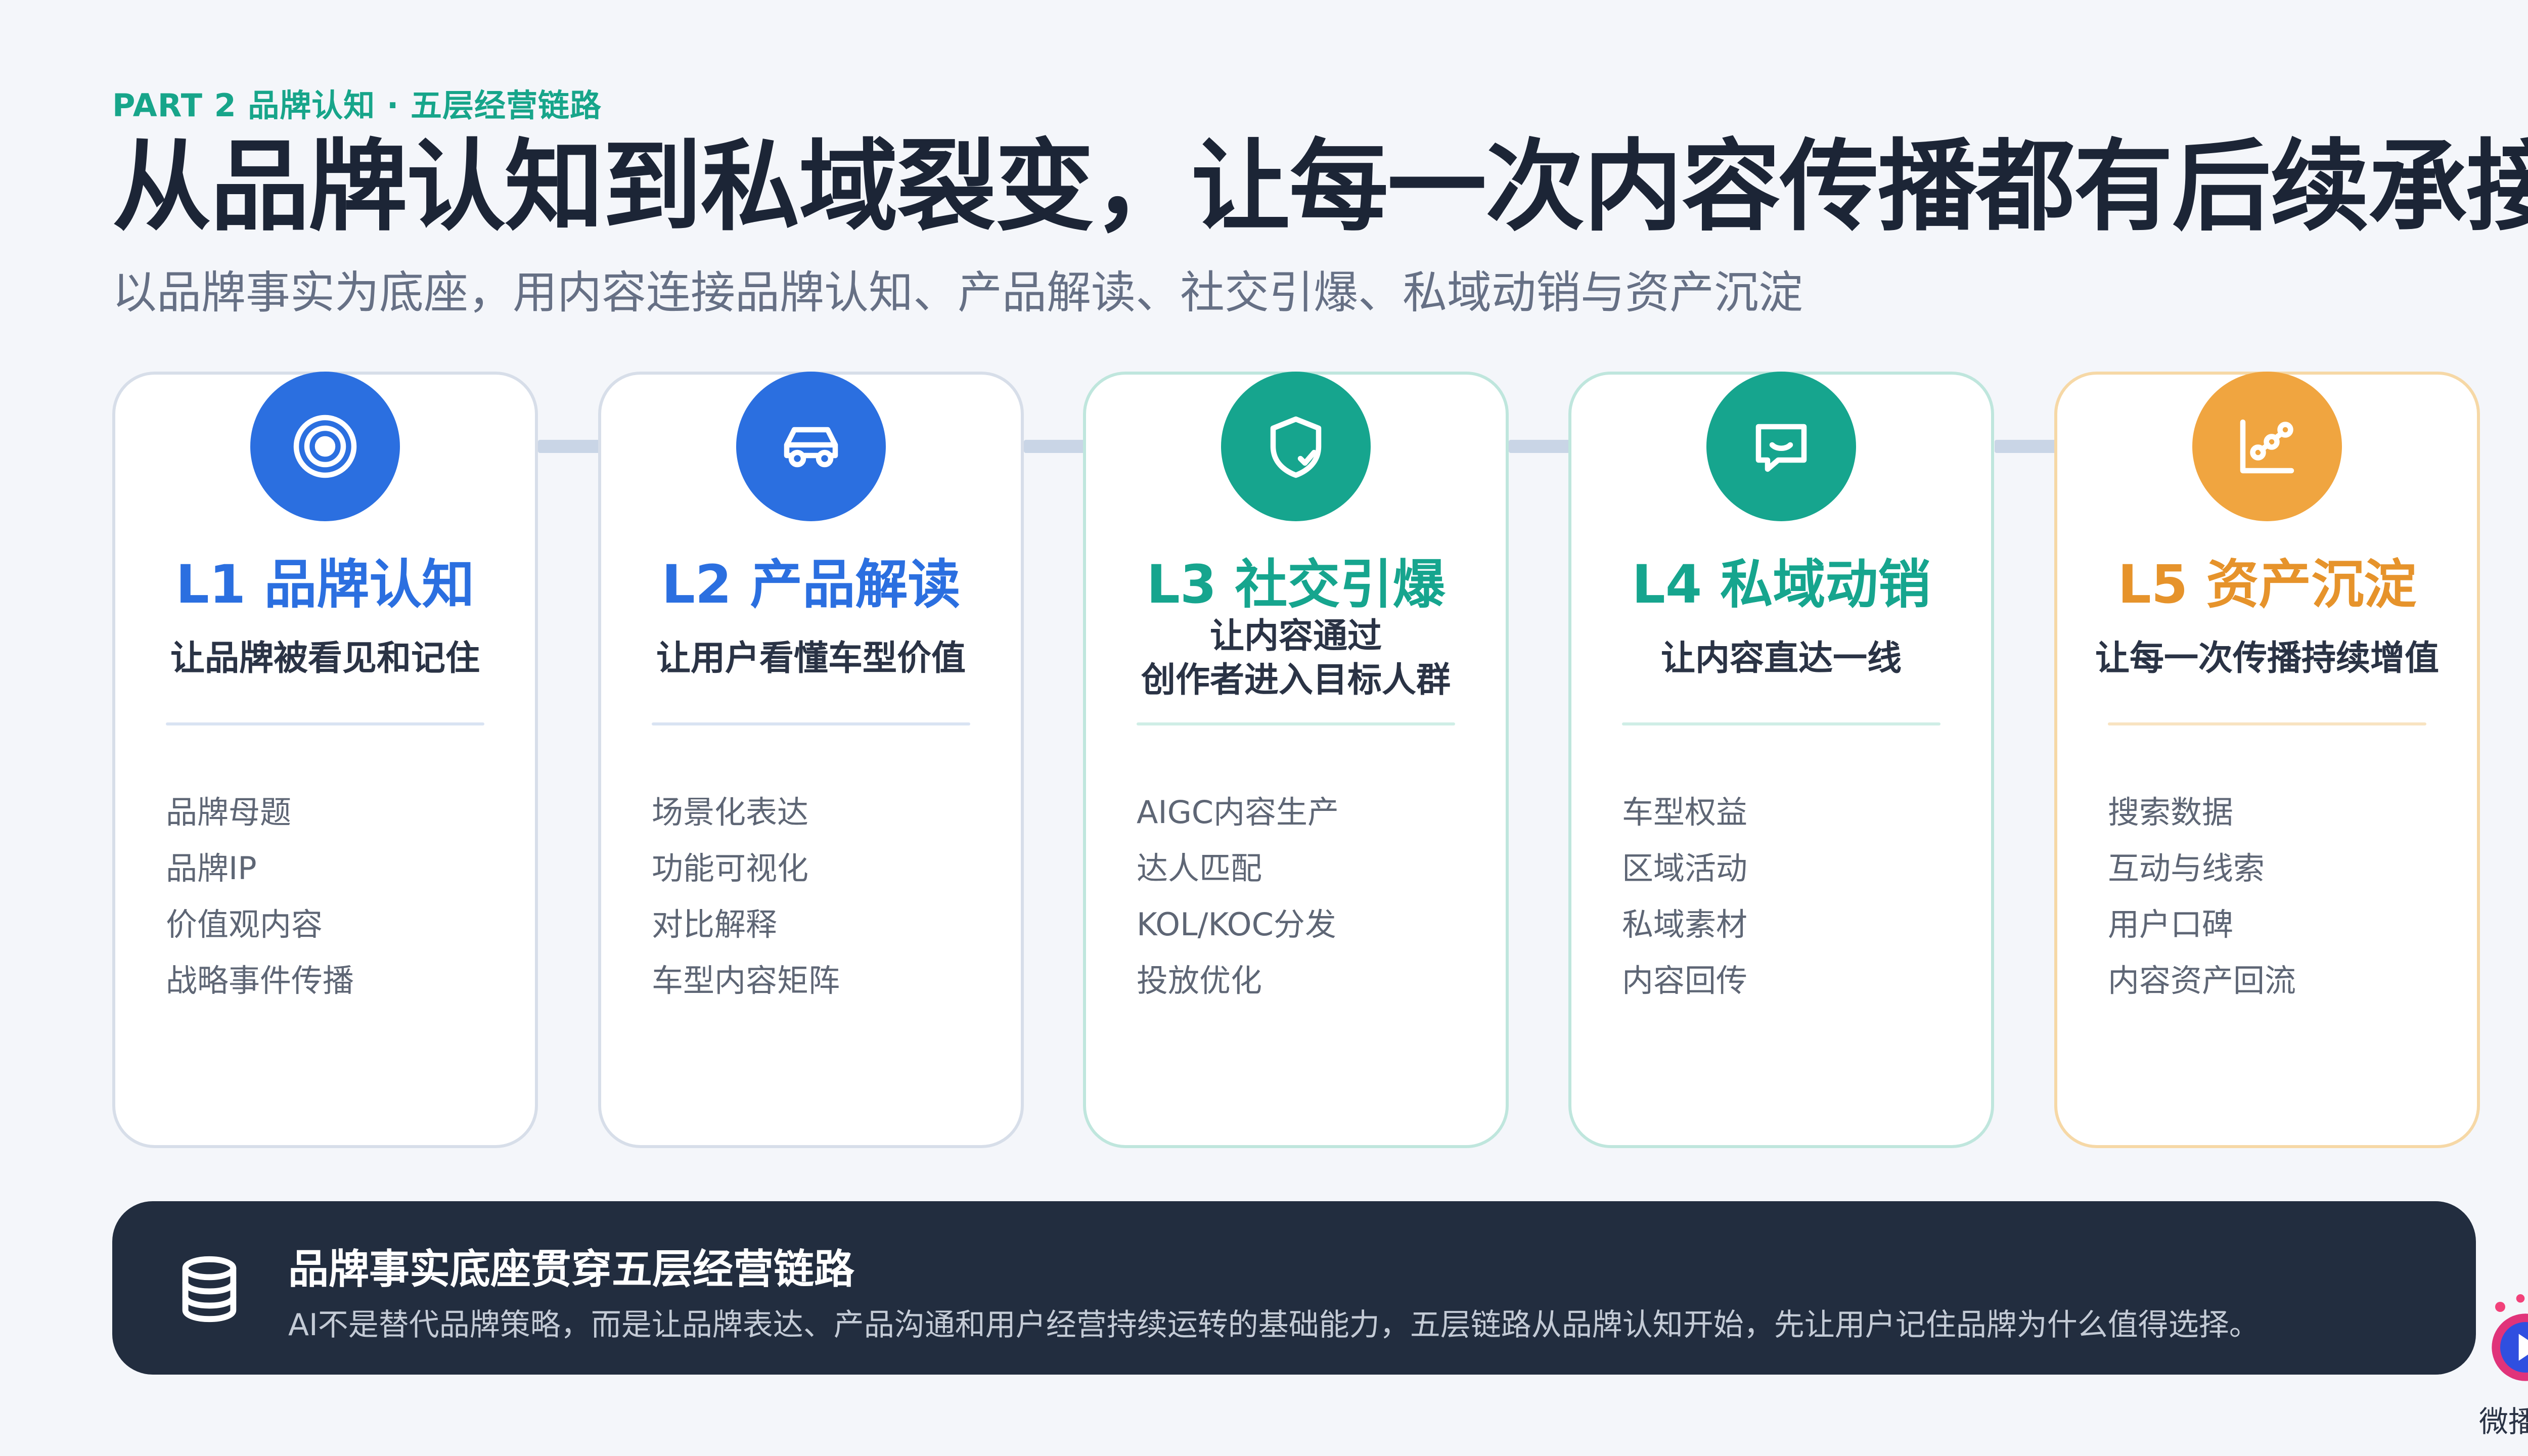 The image size is (2528, 1456). I want to click on list-item: 用户口碑, so click(2171, 924).